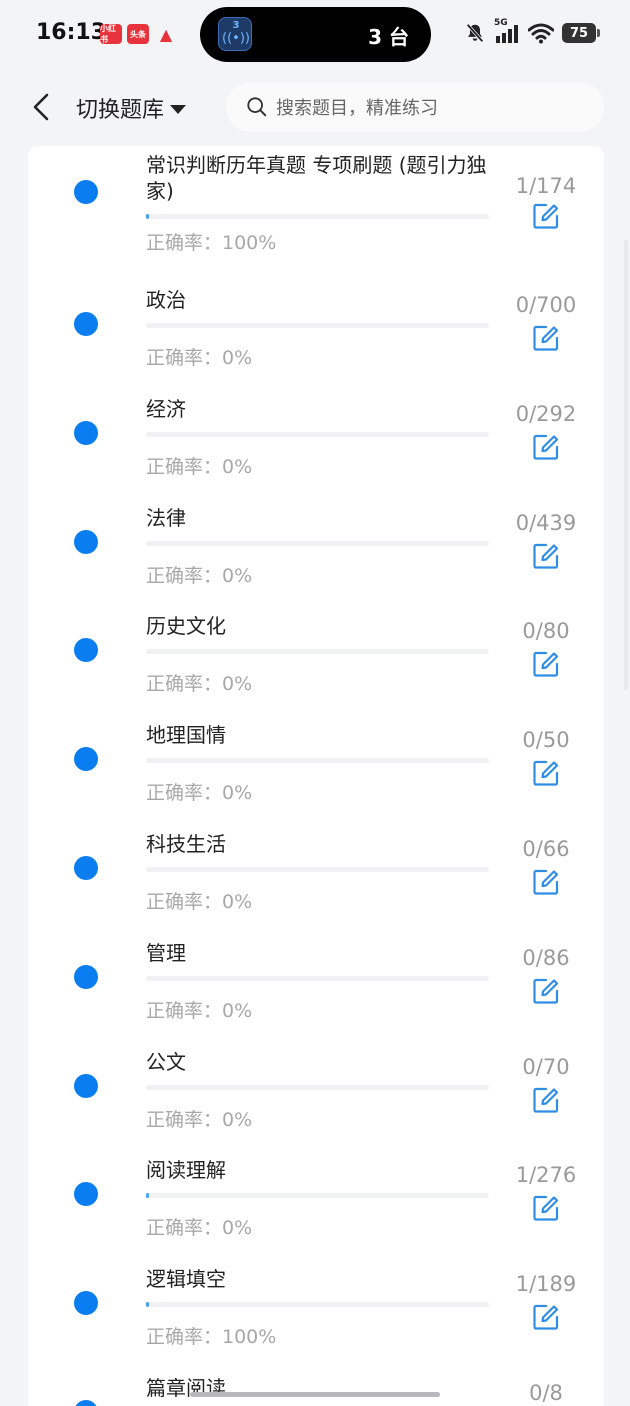  I want to click on list-item: 管理 正确率：0% 0/86, so click(316, 965).